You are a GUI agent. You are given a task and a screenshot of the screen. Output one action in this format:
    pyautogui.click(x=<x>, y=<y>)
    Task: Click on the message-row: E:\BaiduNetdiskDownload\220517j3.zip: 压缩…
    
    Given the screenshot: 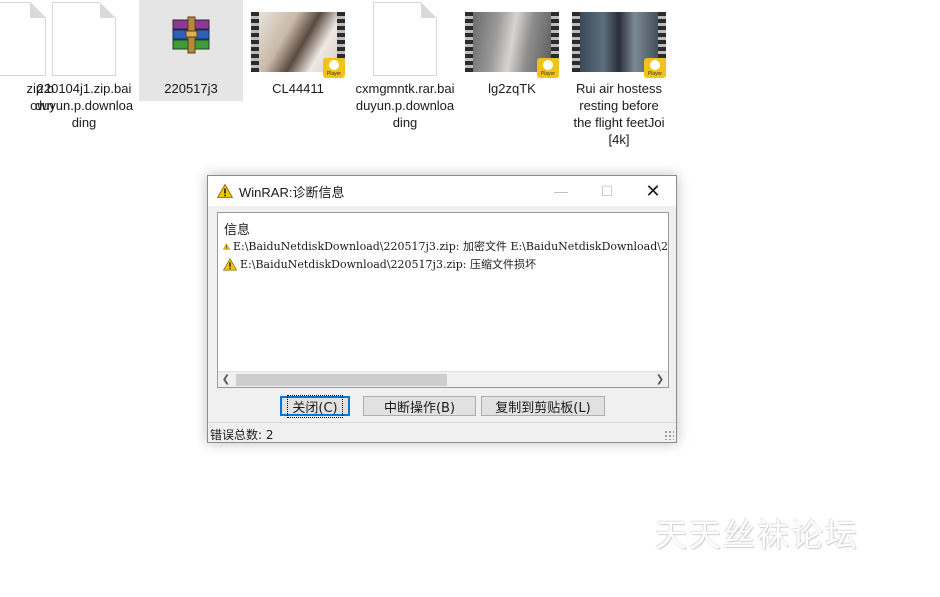 What is the action you would take?
    pyautogui.click(x=443, y=264)
    